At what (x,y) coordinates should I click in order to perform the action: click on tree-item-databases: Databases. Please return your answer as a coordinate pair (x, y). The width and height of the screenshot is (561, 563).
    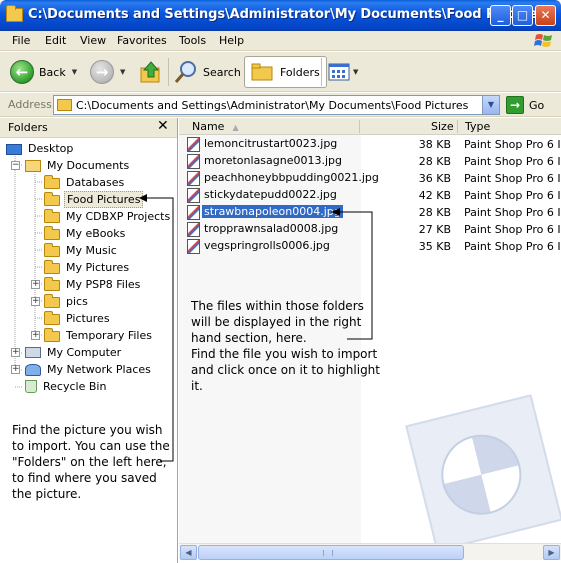
    Looking at the image, I should click on (85, 182).